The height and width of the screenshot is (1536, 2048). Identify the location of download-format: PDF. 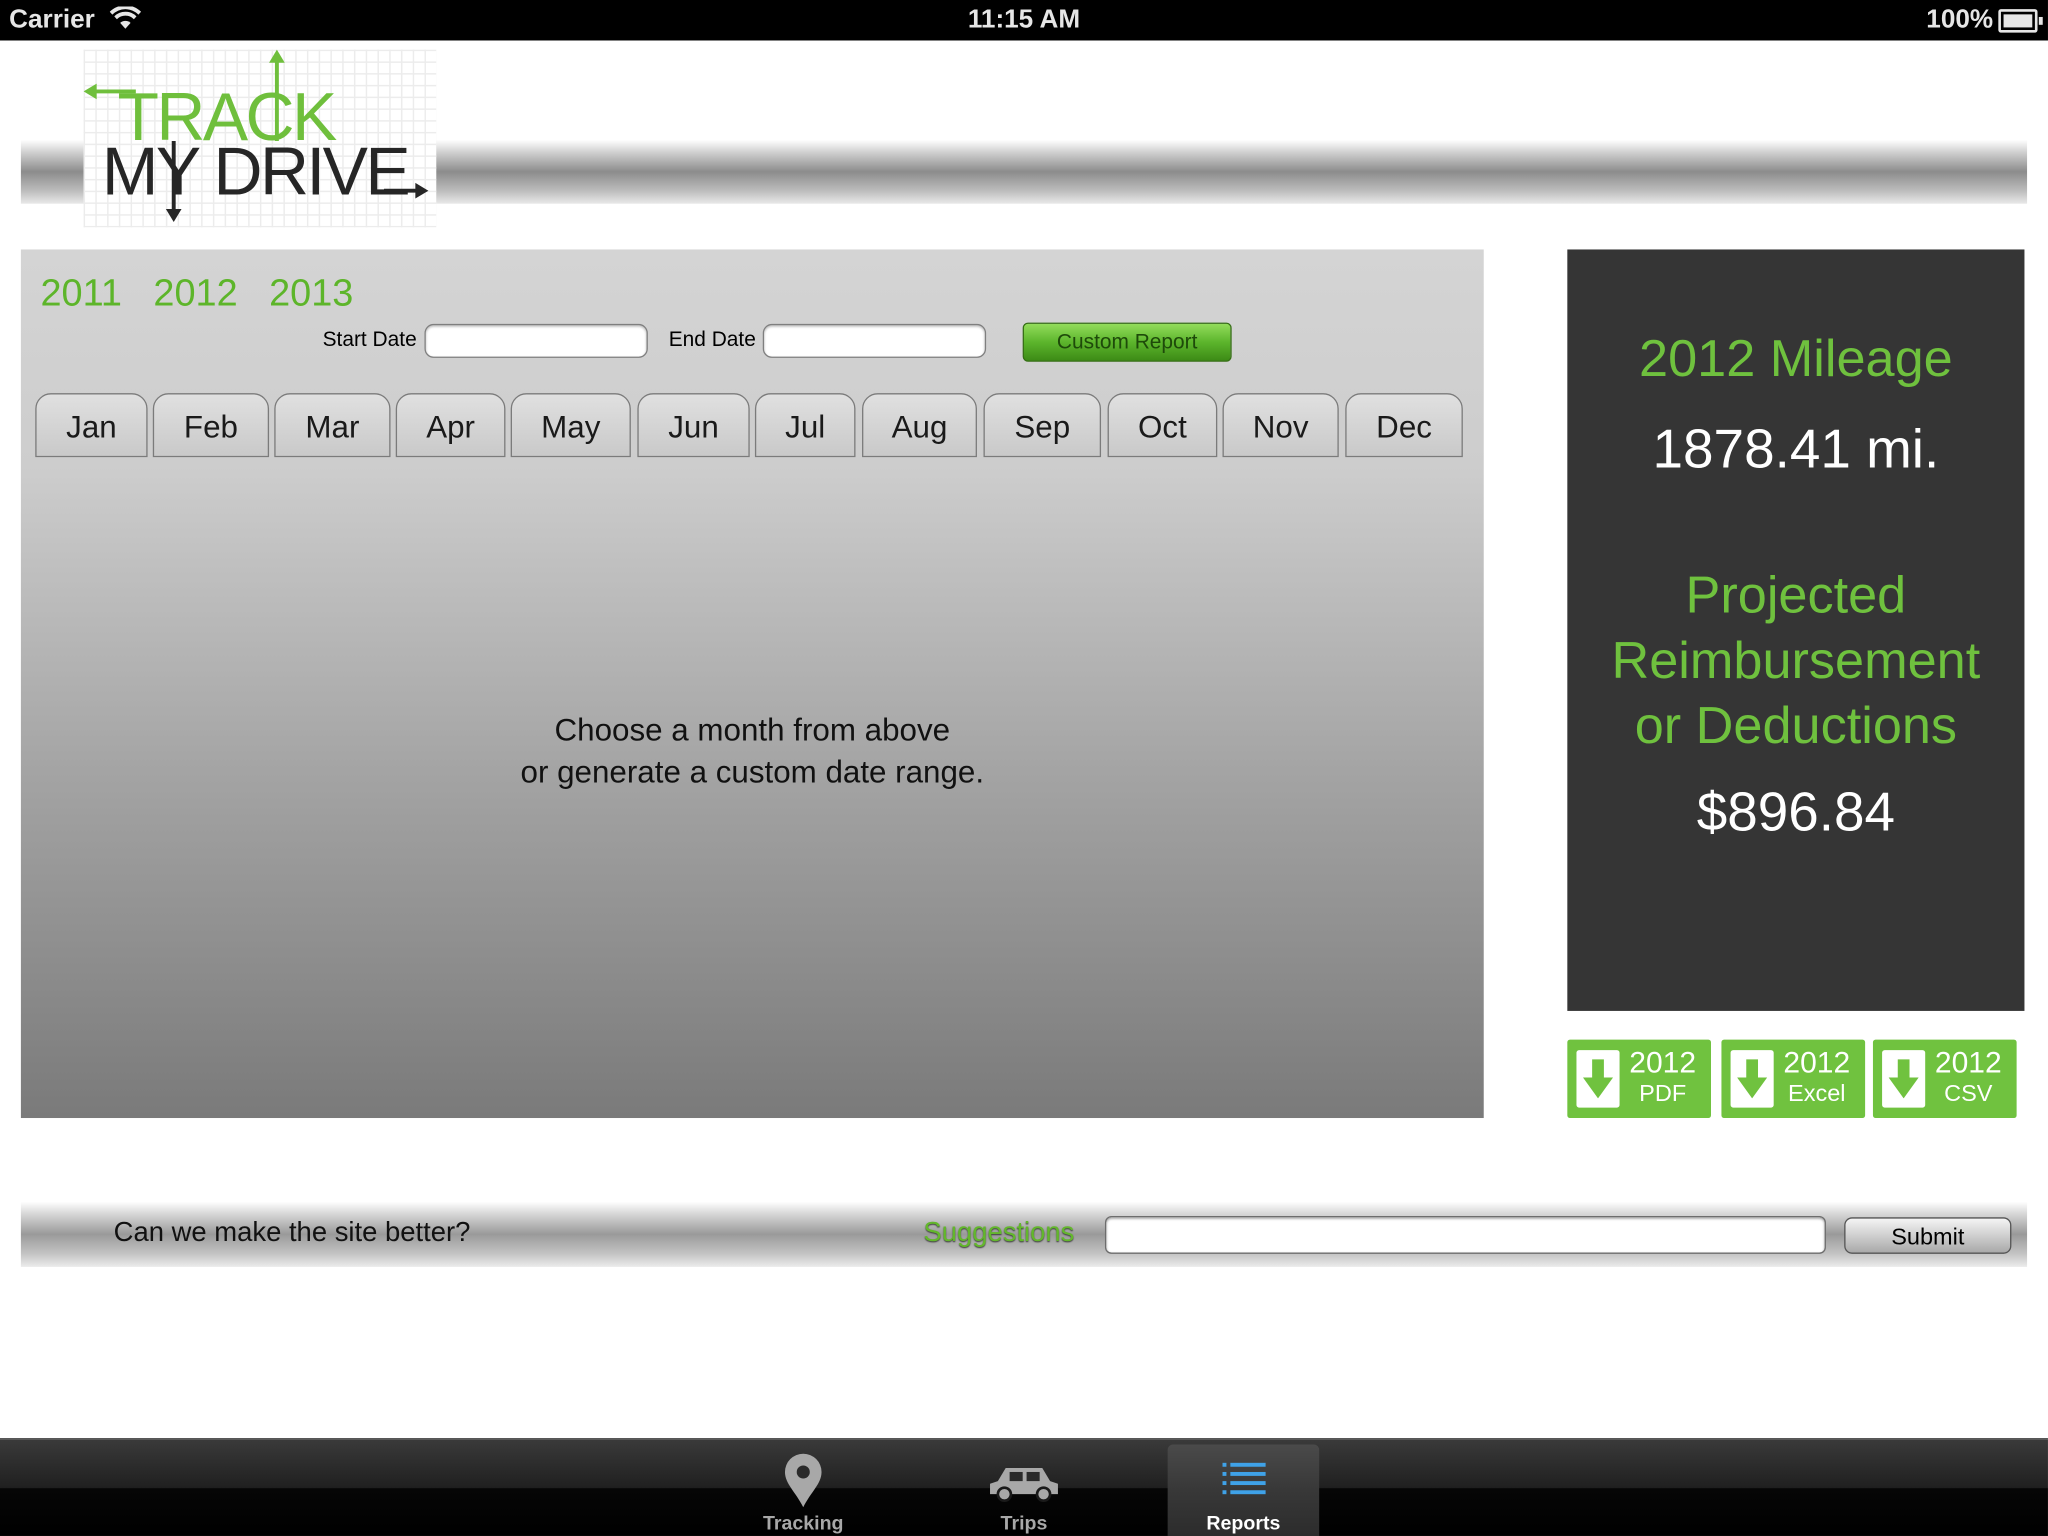
(1663, 1093).